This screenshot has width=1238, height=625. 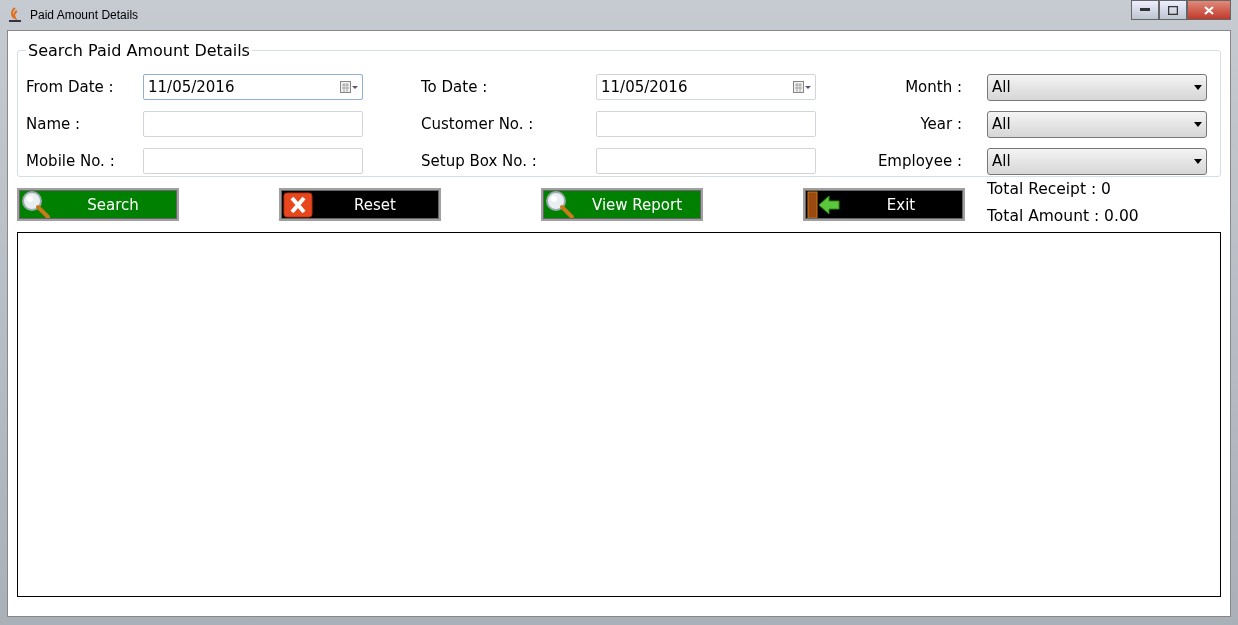 I want to click on minimize-icon, so click(x=1145, y=10).